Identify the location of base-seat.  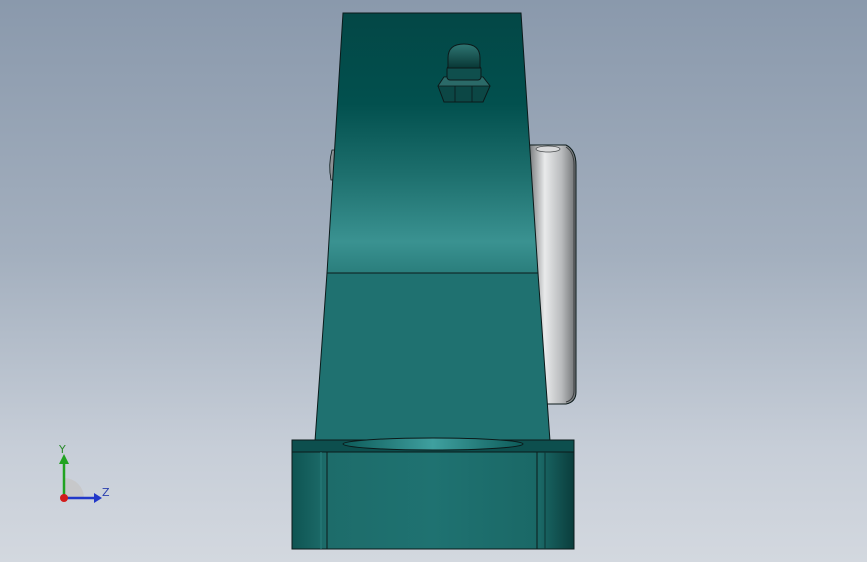
(433, 444).